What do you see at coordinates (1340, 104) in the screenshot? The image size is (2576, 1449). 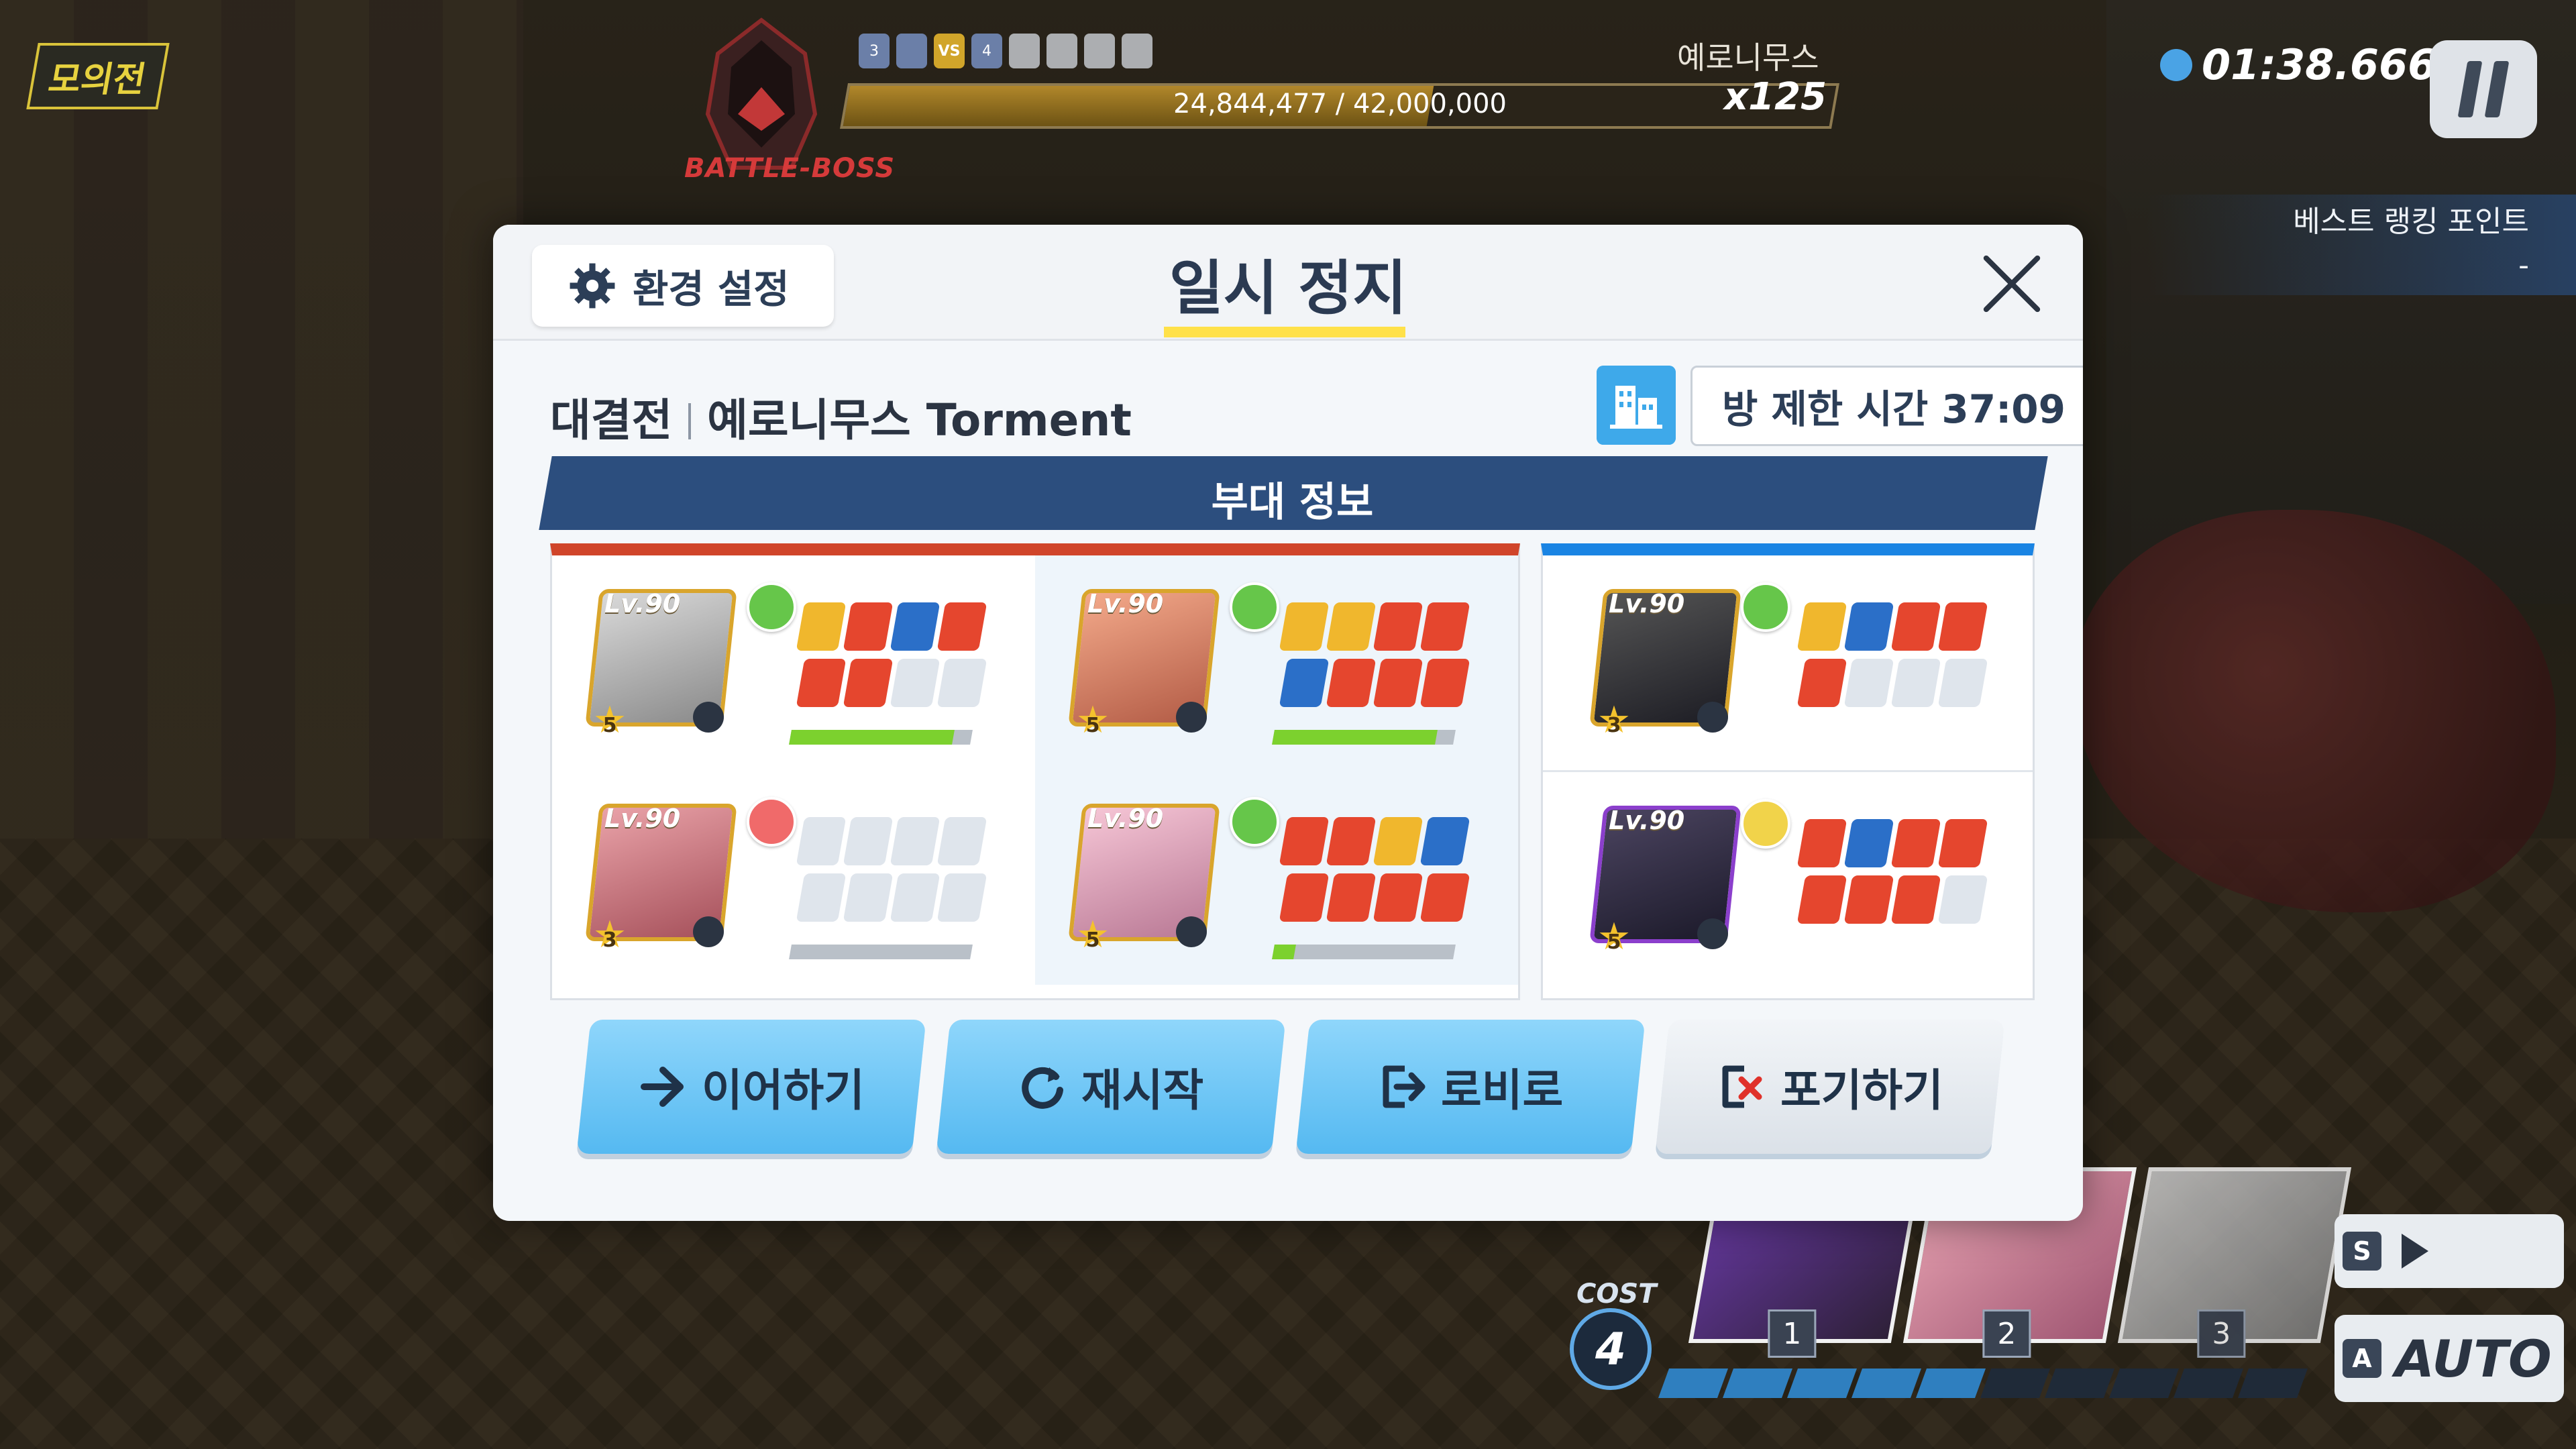 I see `boss-hp-text: 24,844,477 / 42,000,000` at bounding box center [1340, 104].